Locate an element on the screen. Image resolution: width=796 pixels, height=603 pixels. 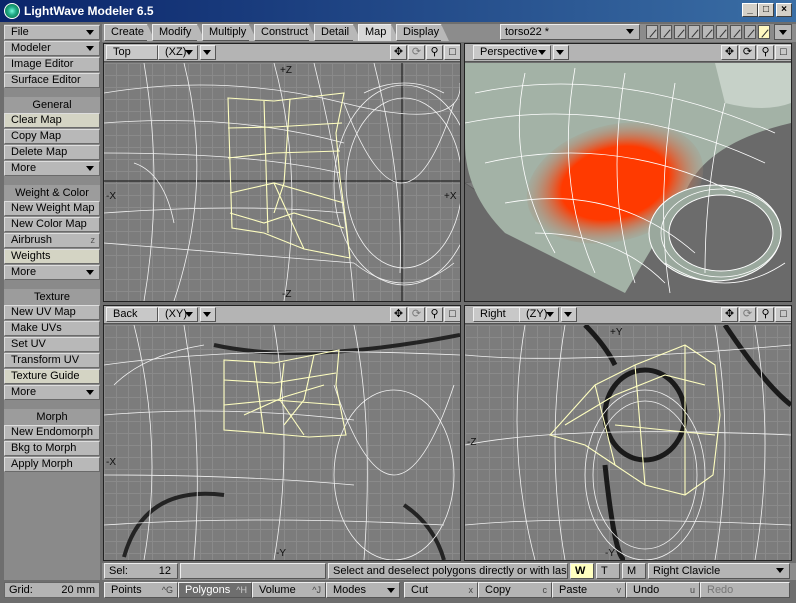
new-endomorph-button: New Endomorph is located at coordinates (52, 432).